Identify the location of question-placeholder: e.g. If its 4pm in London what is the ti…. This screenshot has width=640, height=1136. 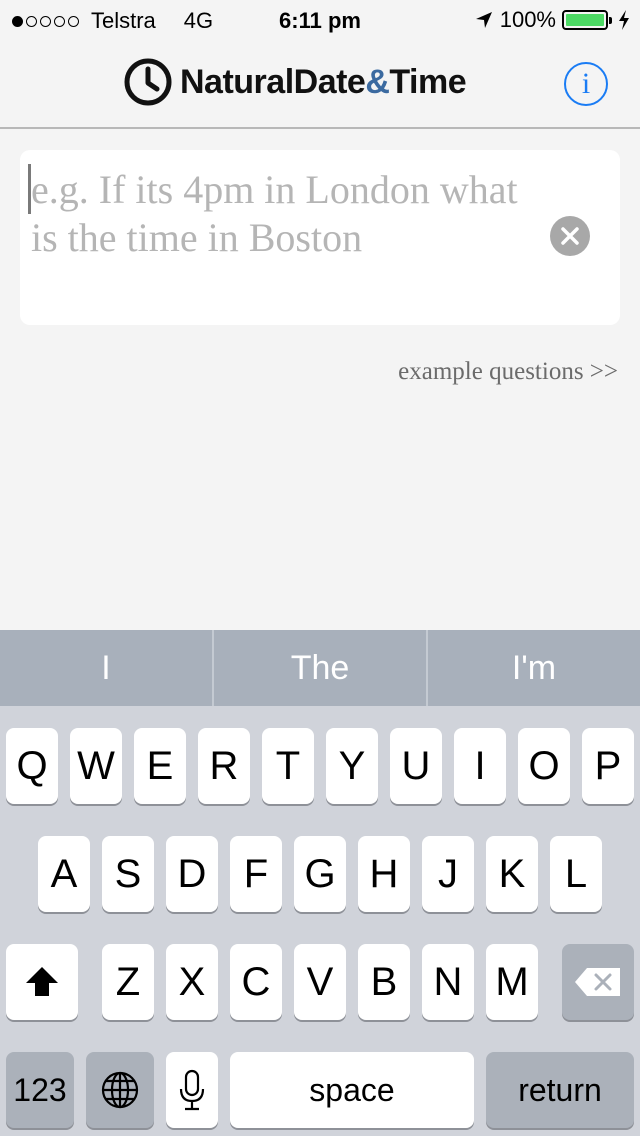
(274, 213).